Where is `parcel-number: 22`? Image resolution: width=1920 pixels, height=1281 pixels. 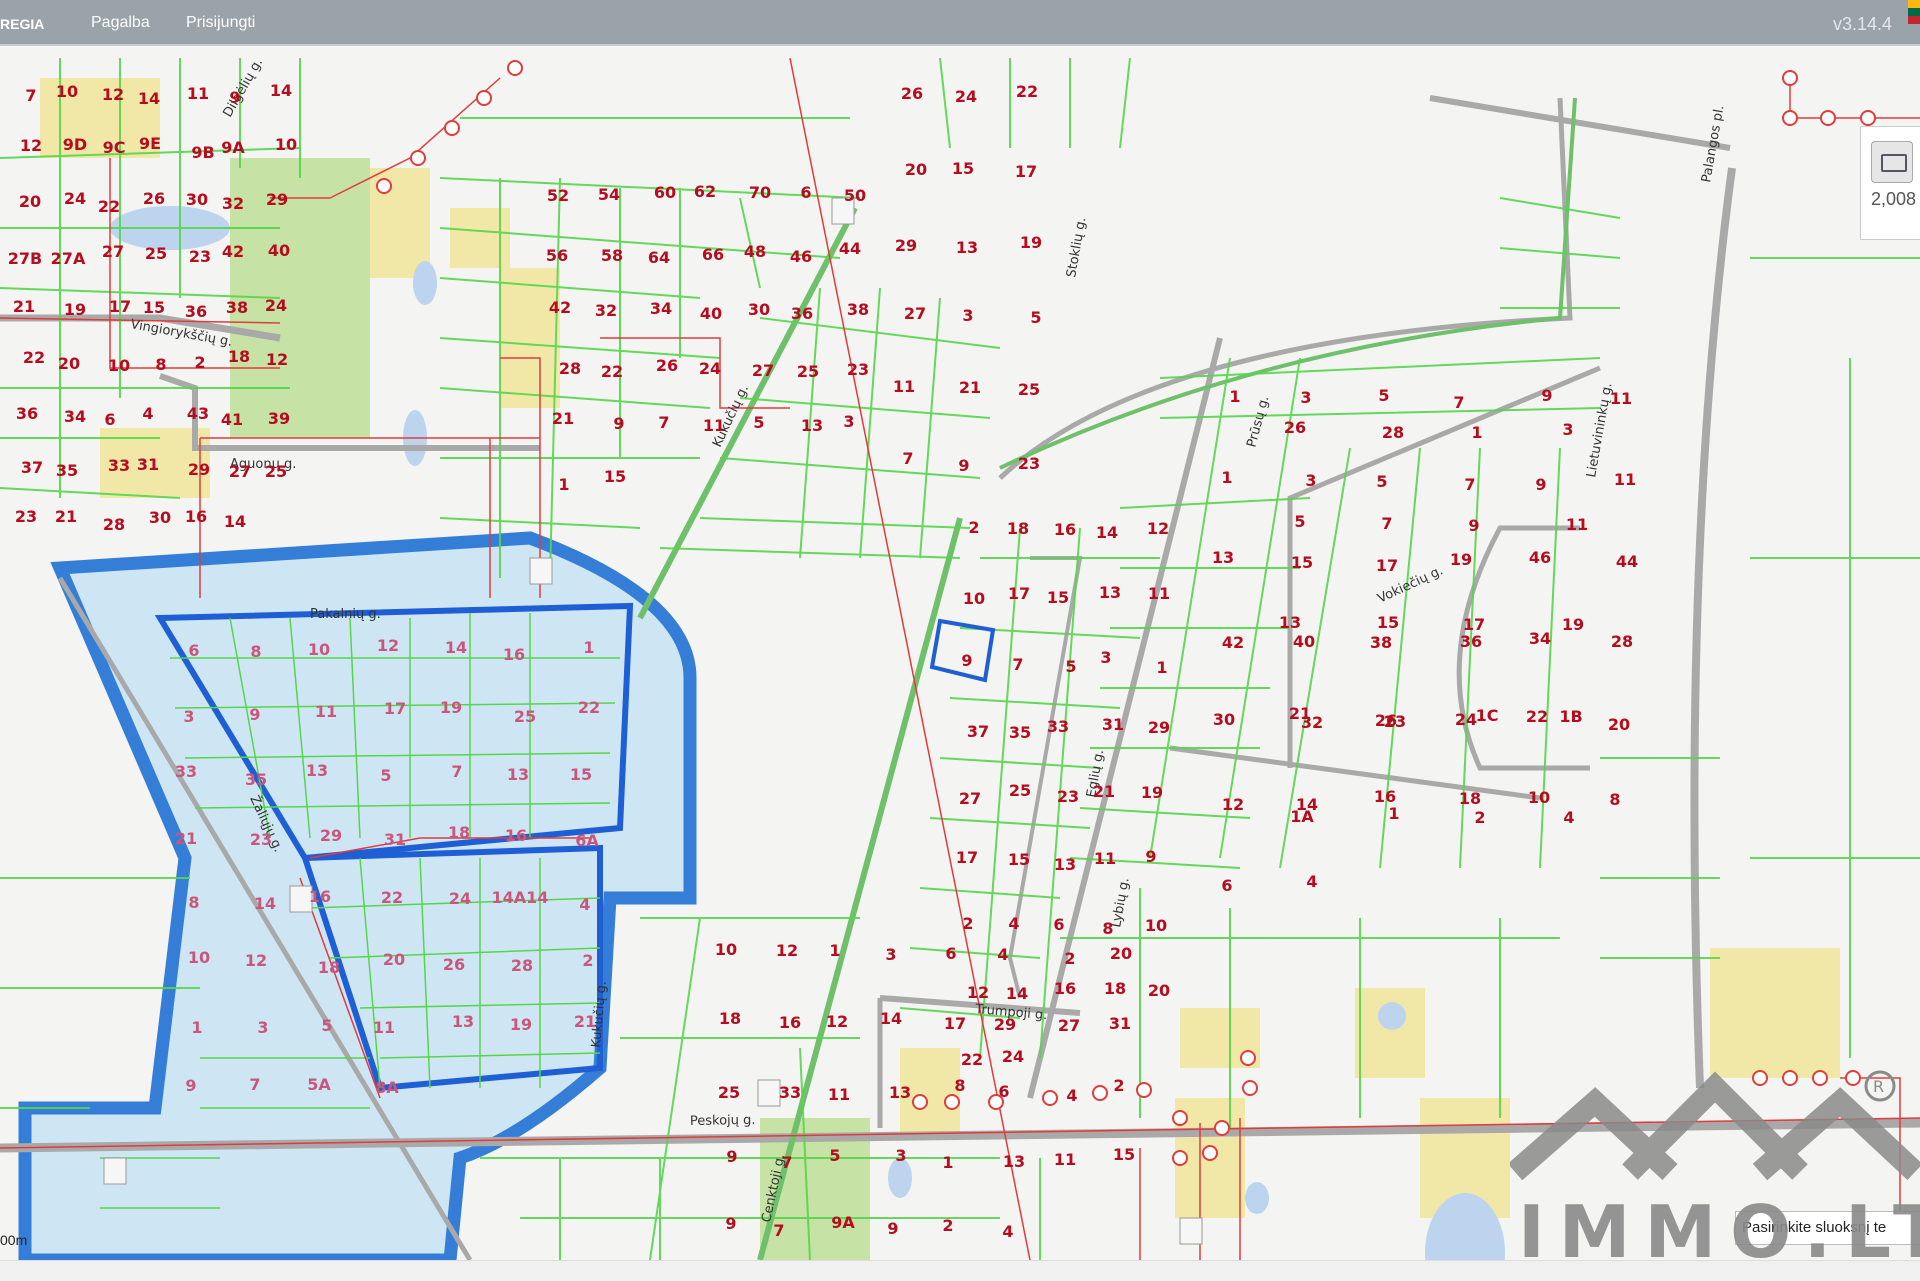
parcel-number: 22 is located at coordinates (612, 371).